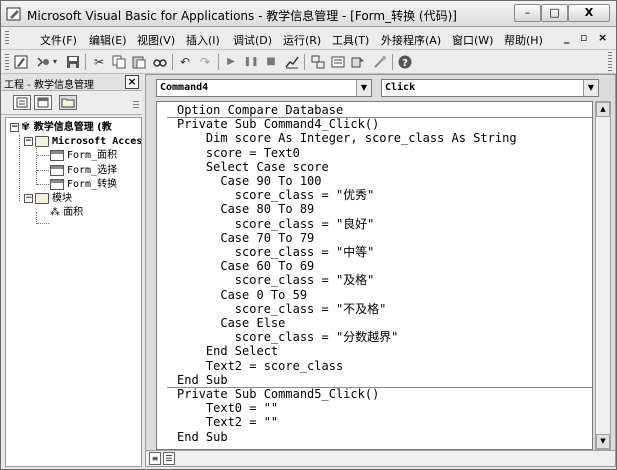 The height and width of the screenshot is (470, 617). What do you see at coordinates (231, 323) in the screenshot?
I see `code-line: Case Else` at bounding box center [231, 323].